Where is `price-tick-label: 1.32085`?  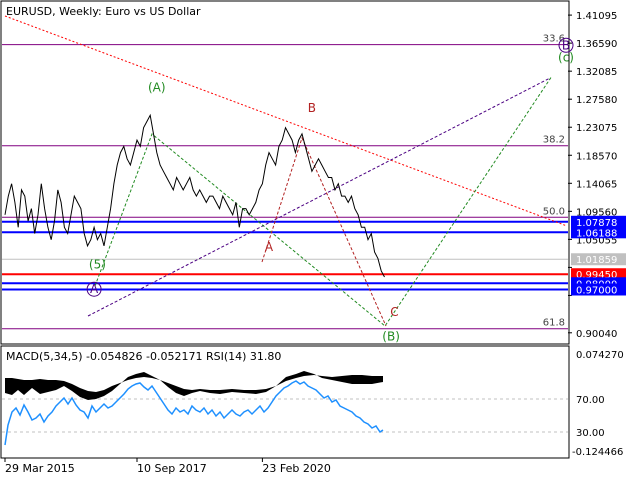 price-tick-label: 1.32085 is located at coordinates (596, 72).